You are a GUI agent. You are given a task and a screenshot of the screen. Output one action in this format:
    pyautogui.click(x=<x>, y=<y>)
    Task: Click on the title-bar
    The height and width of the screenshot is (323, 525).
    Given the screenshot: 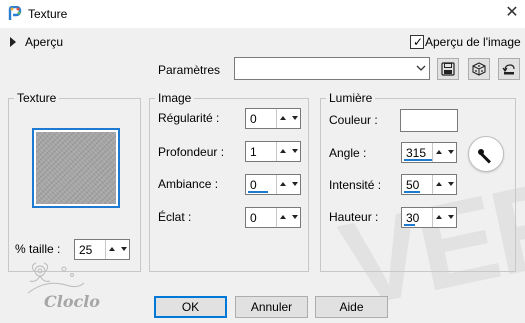 What is the action you would take?
    pyautogui.click(x=262, y=14)
    